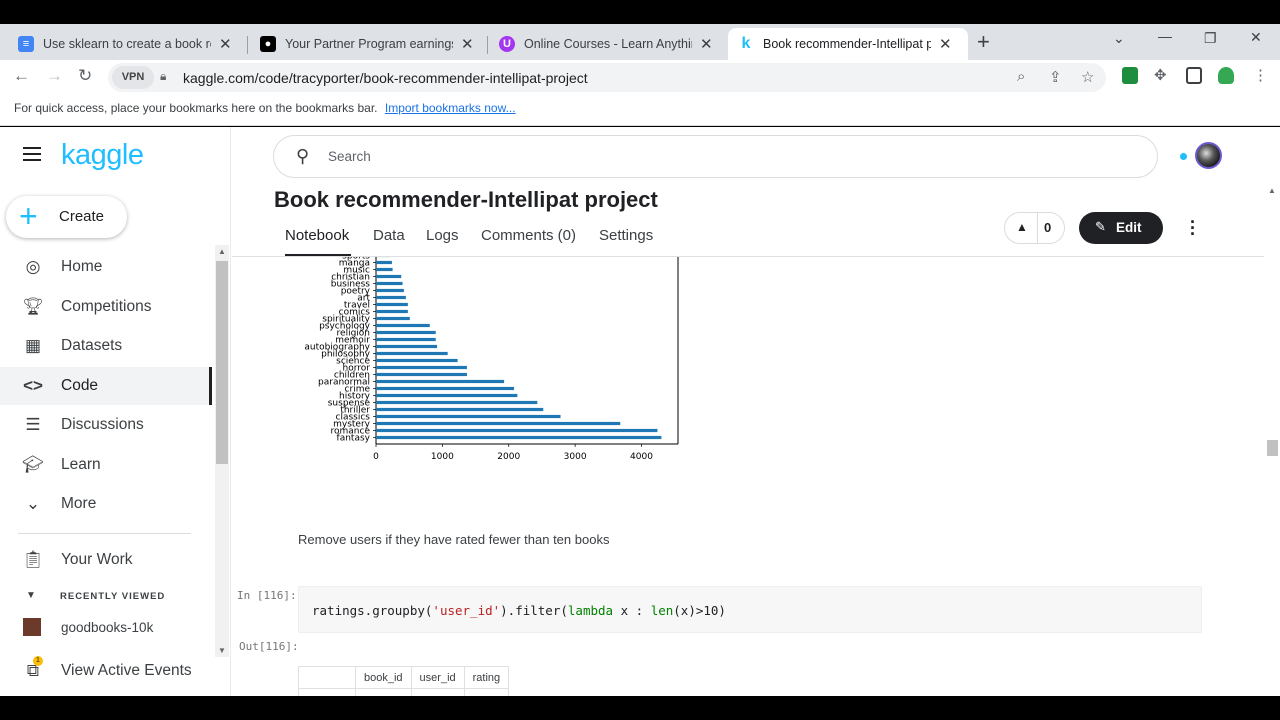 This screenshot has width=1280, height=720. Describe the element at coordinates (699, 610) in the screenshot. I see `code-token: (x)>10)` at that location.